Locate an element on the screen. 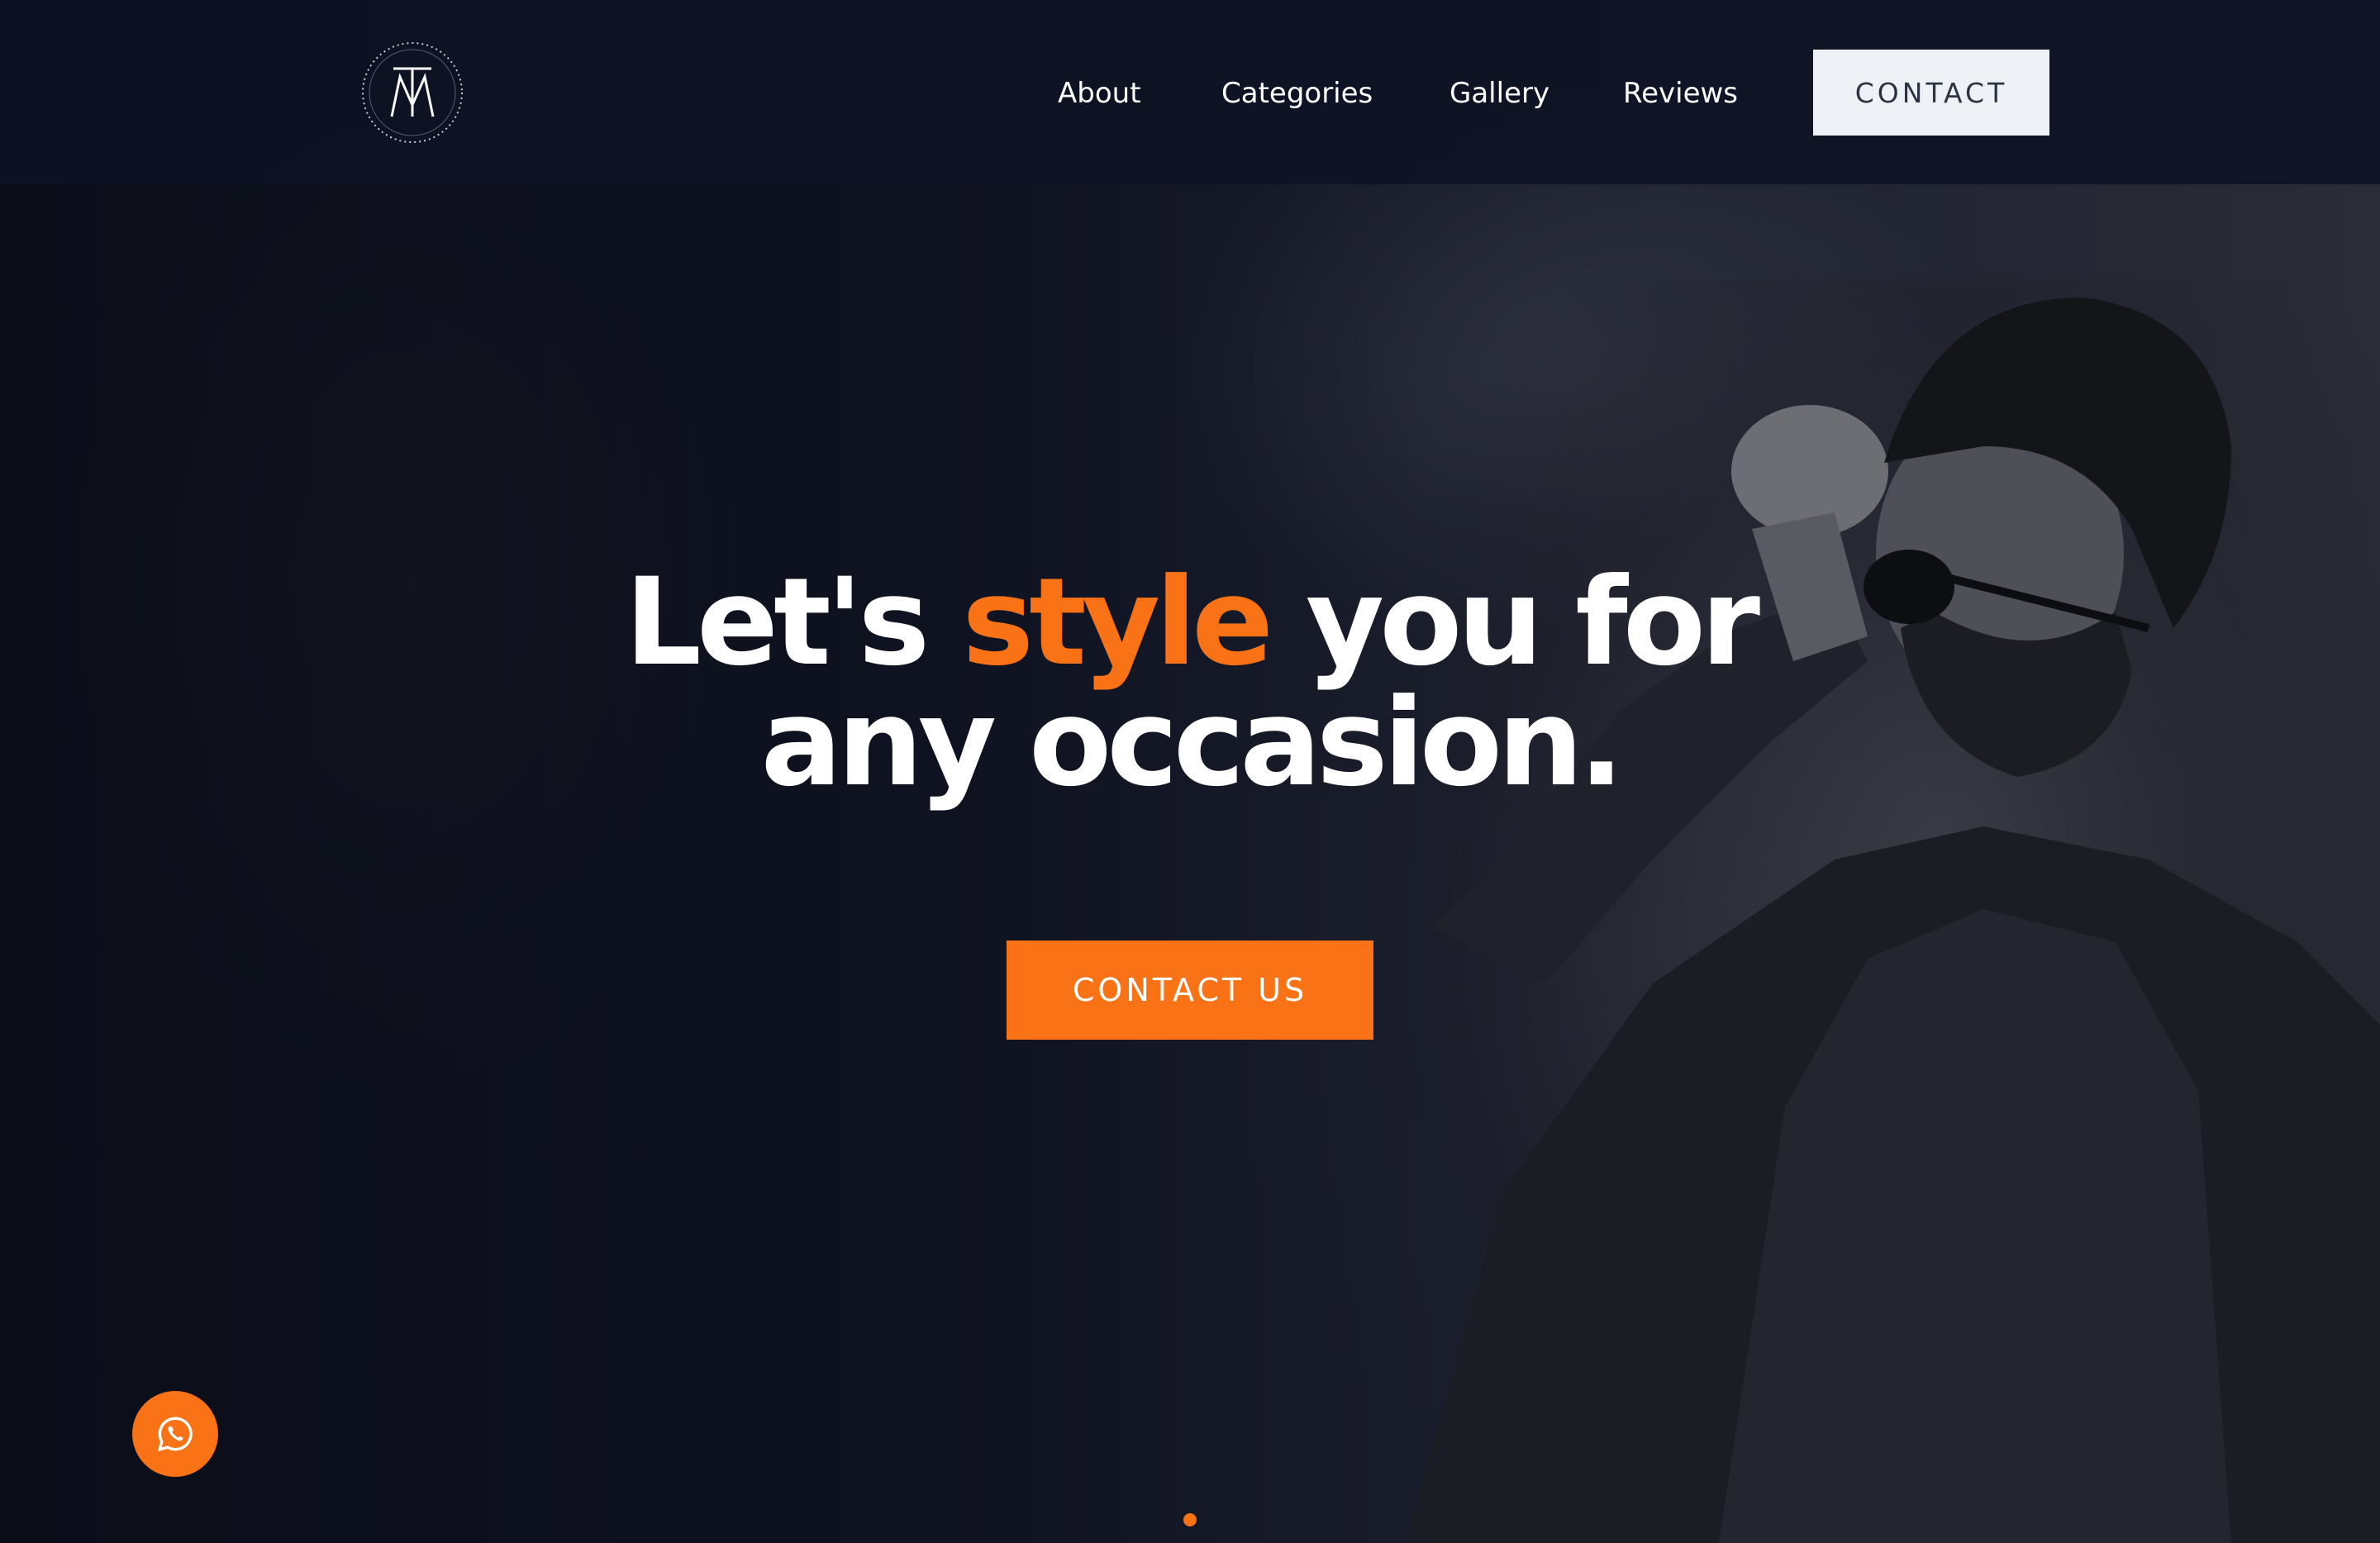 This screenshot has width=2380, height=1543. headline-line-two: any occasion. is located at coordinates (1192, 743).